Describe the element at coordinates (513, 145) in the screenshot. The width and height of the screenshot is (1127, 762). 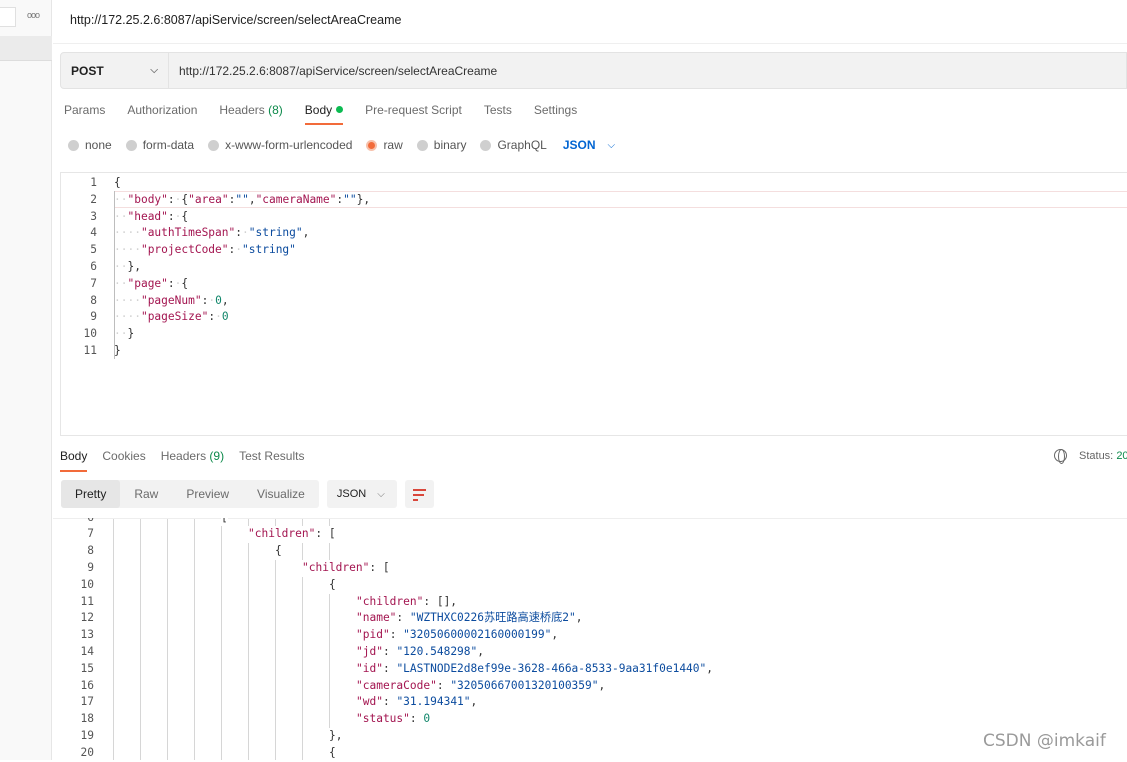
I see `radio-graphql: GraphQL` at that location.